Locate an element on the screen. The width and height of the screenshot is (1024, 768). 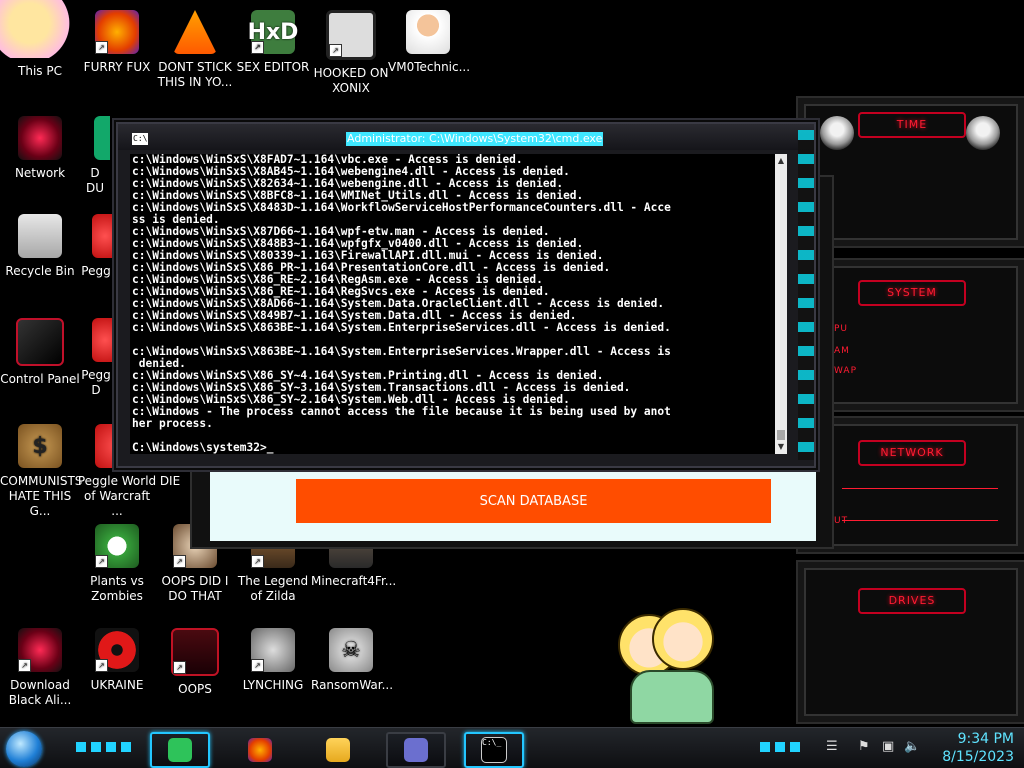
taskbar-clock: 9:34 PM 8/15/2023 is located at coordinates (978, 748).